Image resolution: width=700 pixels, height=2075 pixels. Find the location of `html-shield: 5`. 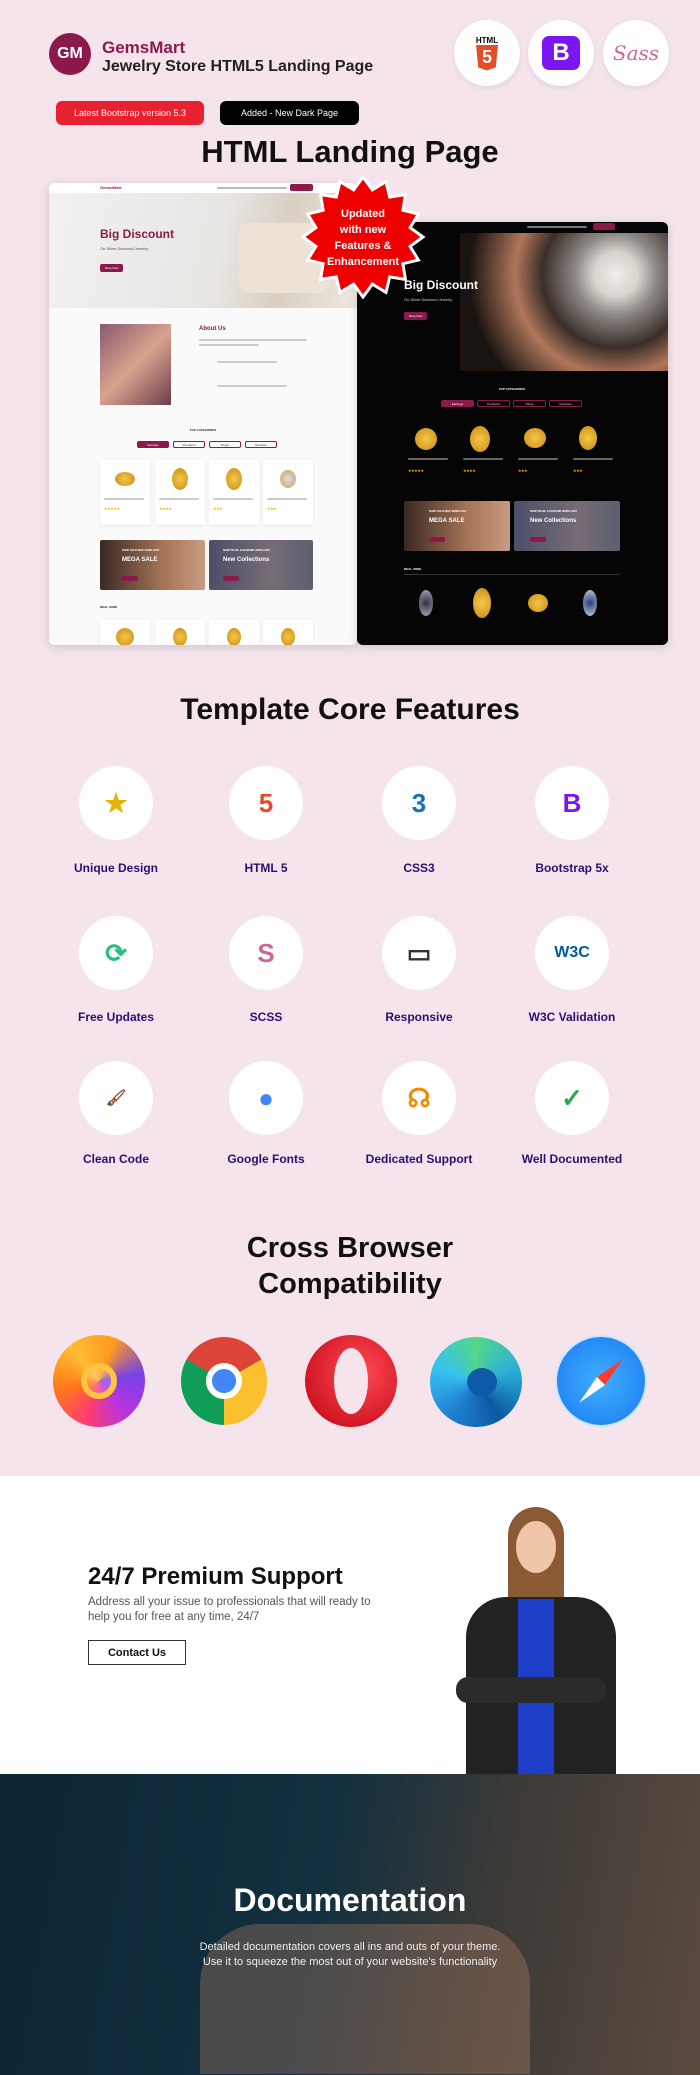

html-shield: 5 is located at coordinates (487, 57).